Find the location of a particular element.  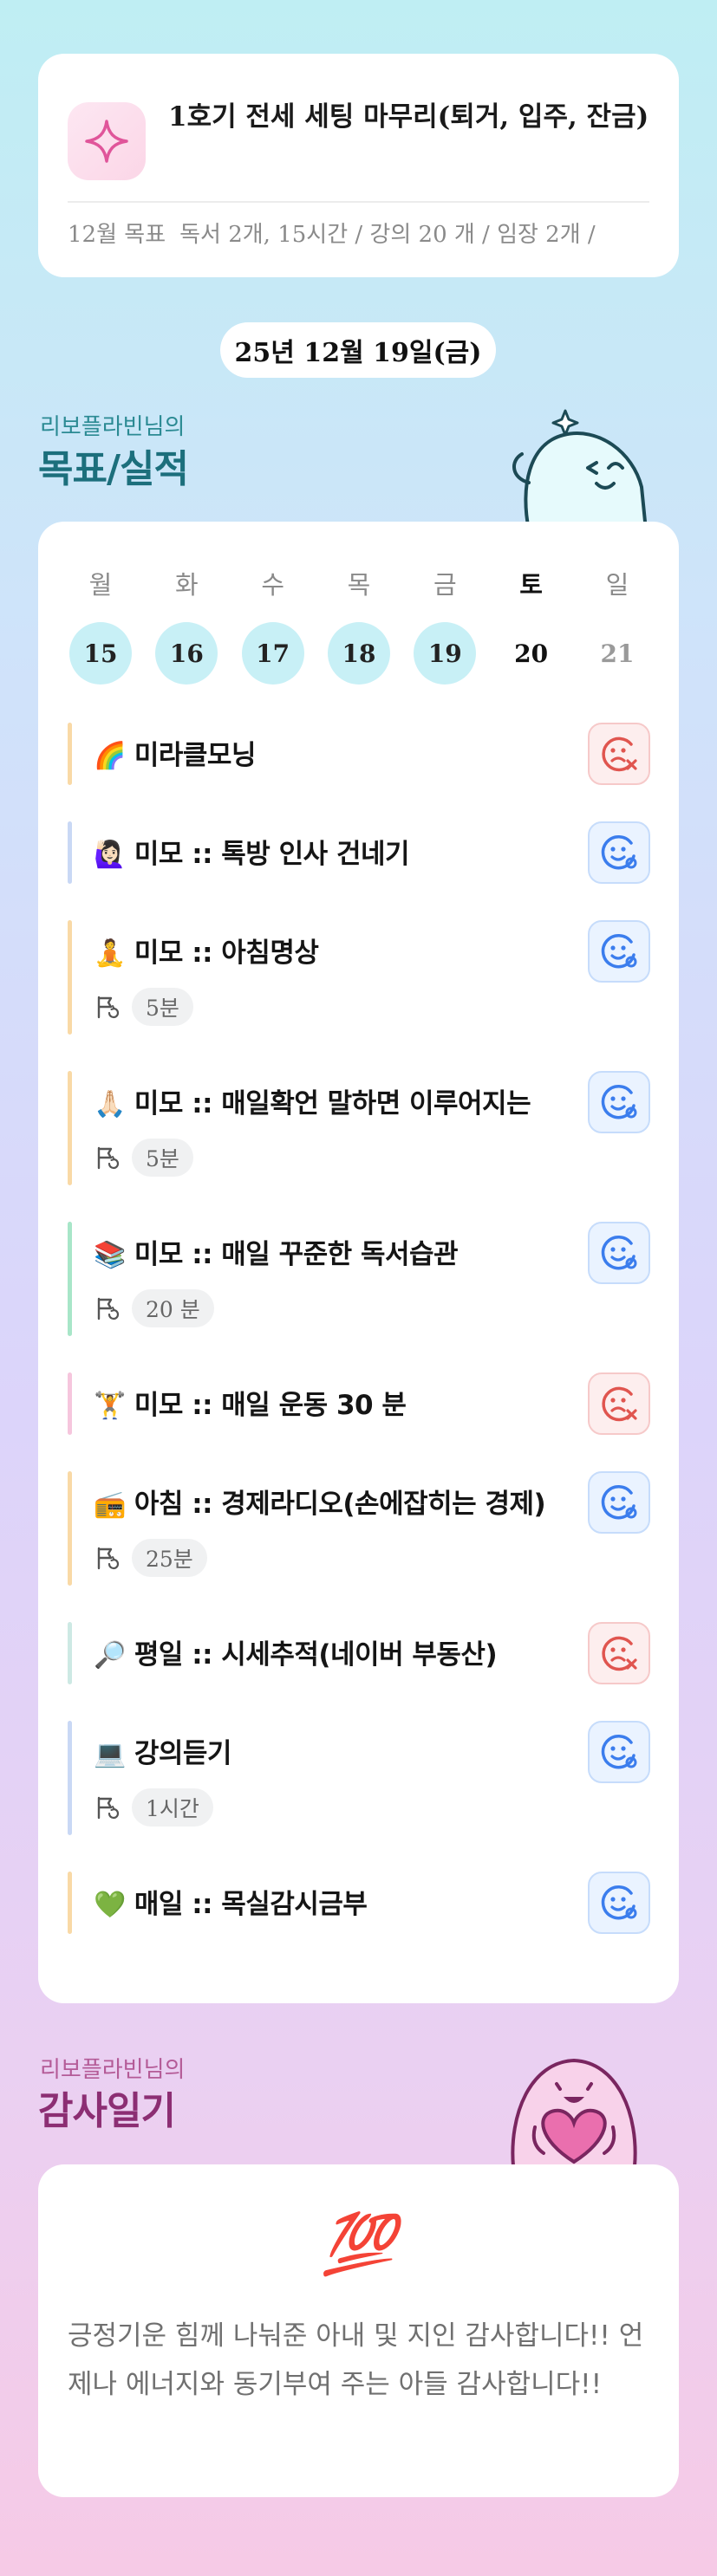

ghost-mascot-icon is located at coordinates (580, 470).